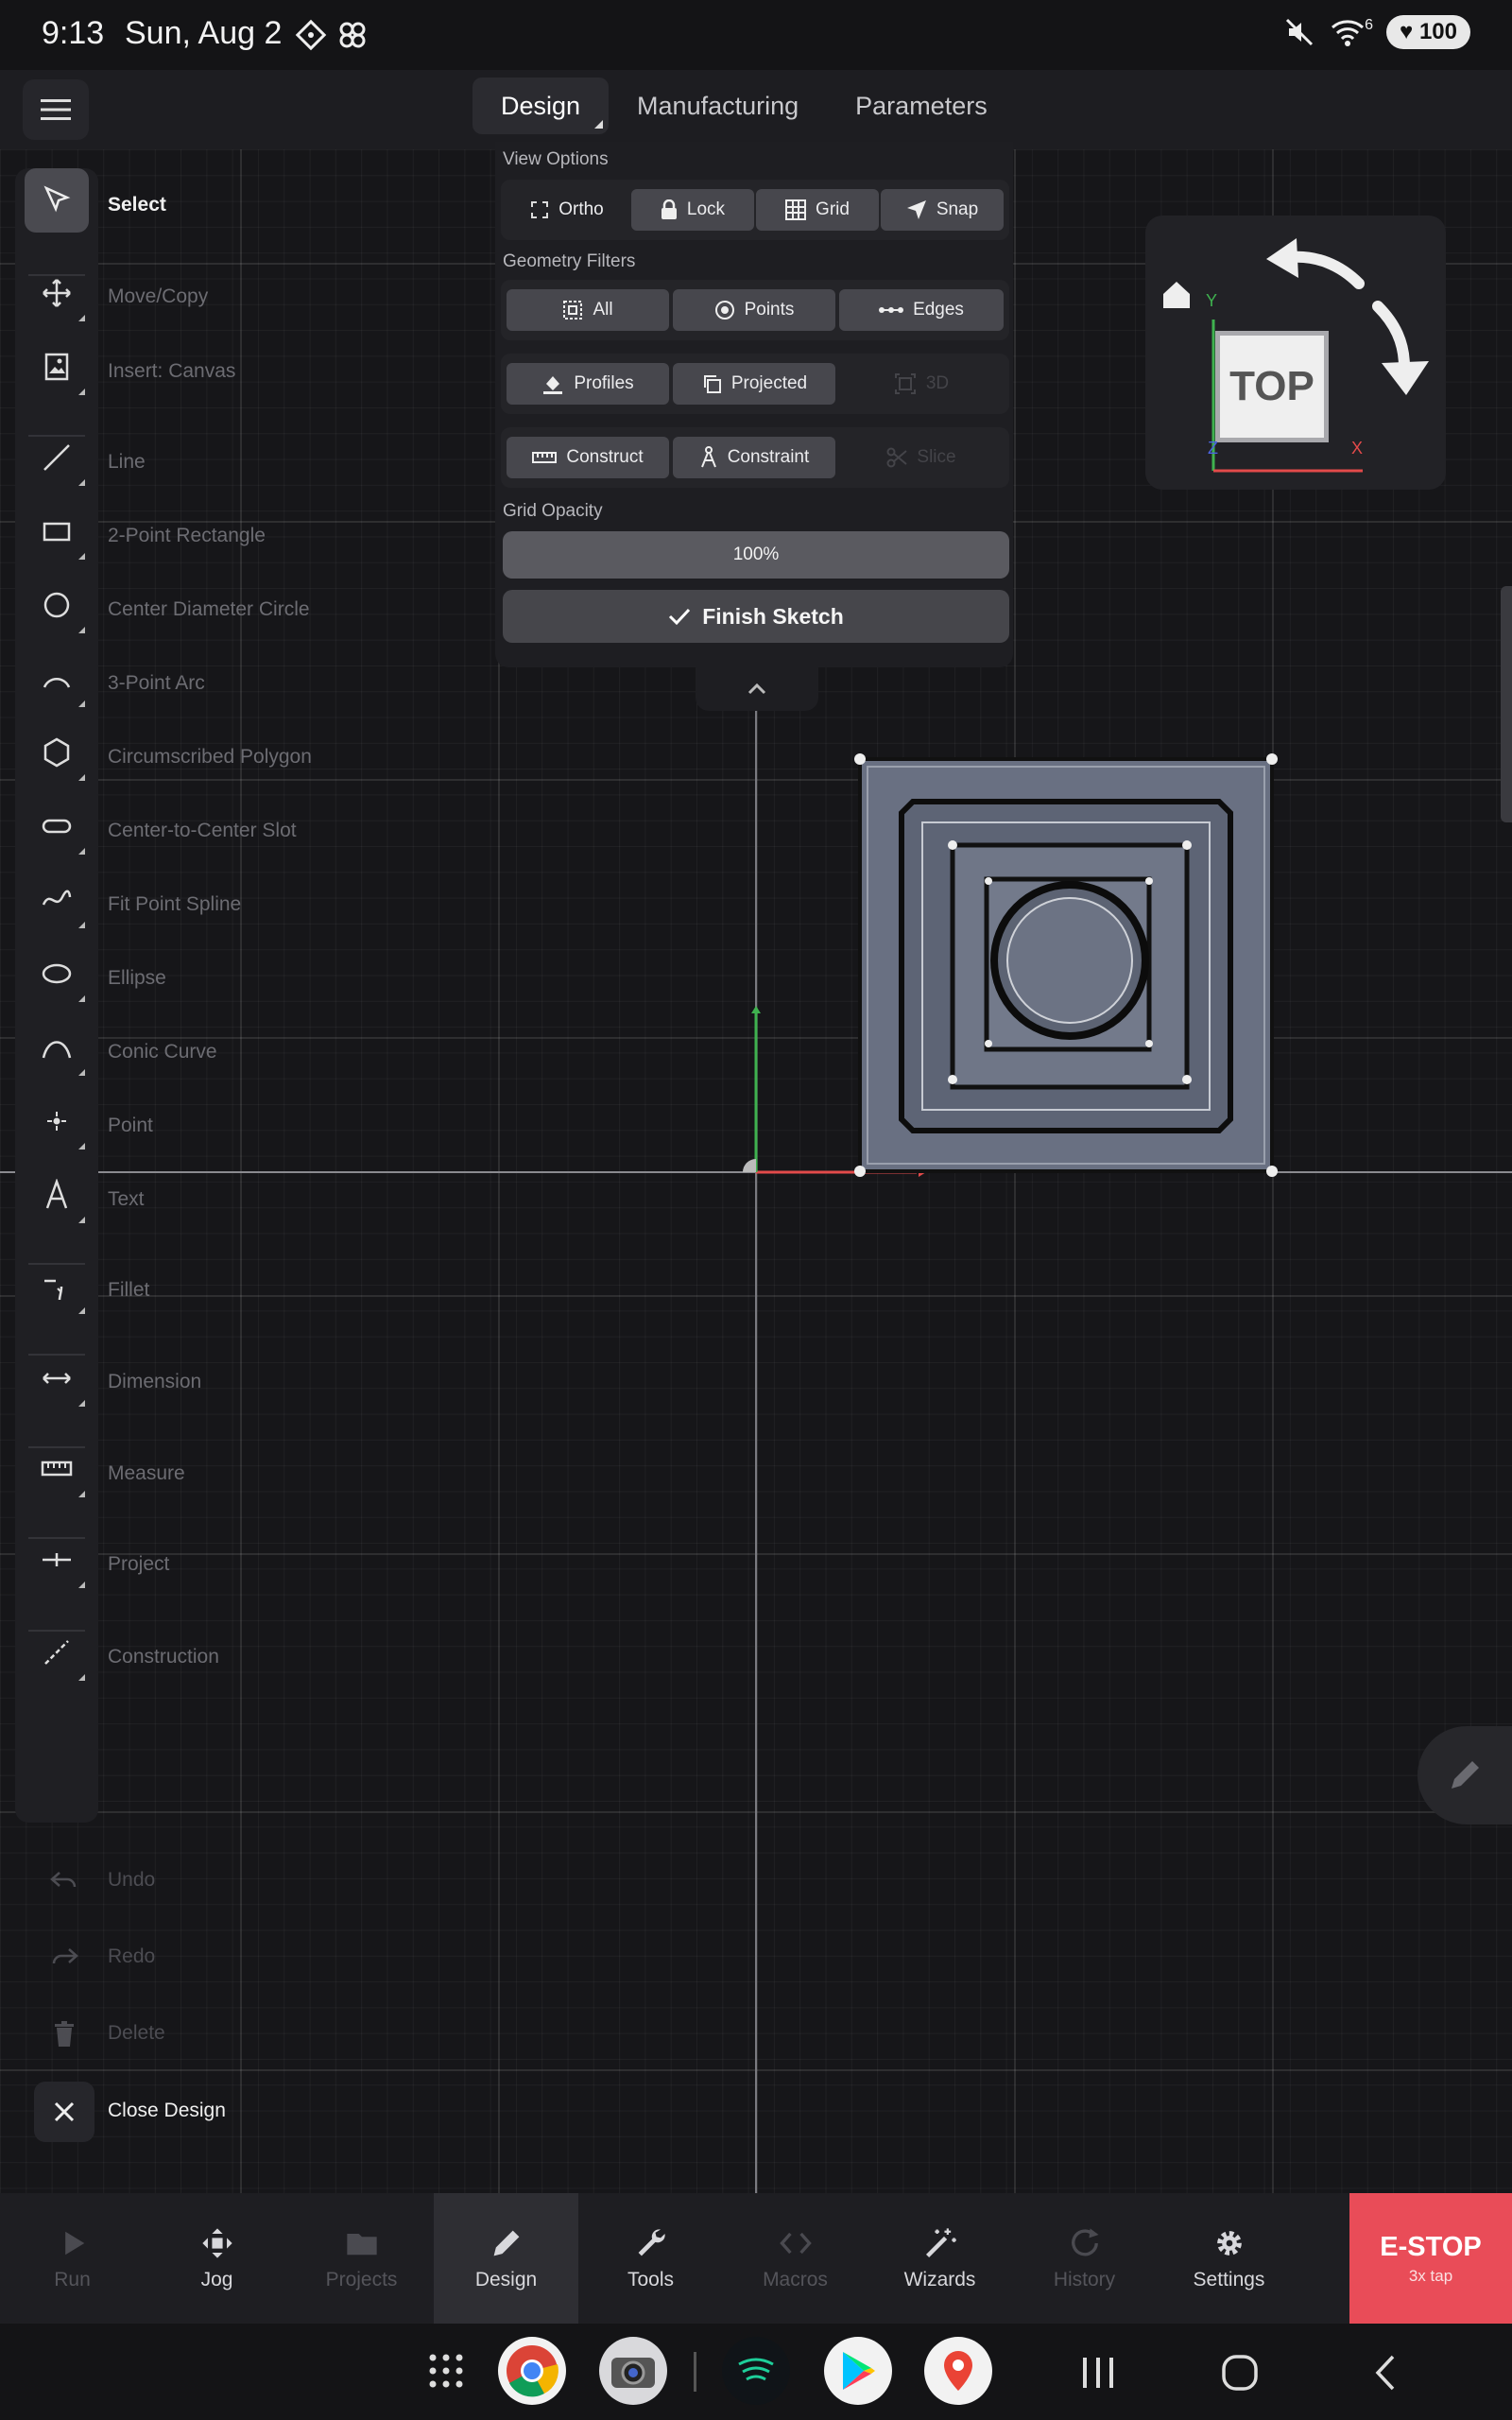  Describe the element at coordinates (57, 531) in the screenshot. I see `tool-rectangle-button` at that location.